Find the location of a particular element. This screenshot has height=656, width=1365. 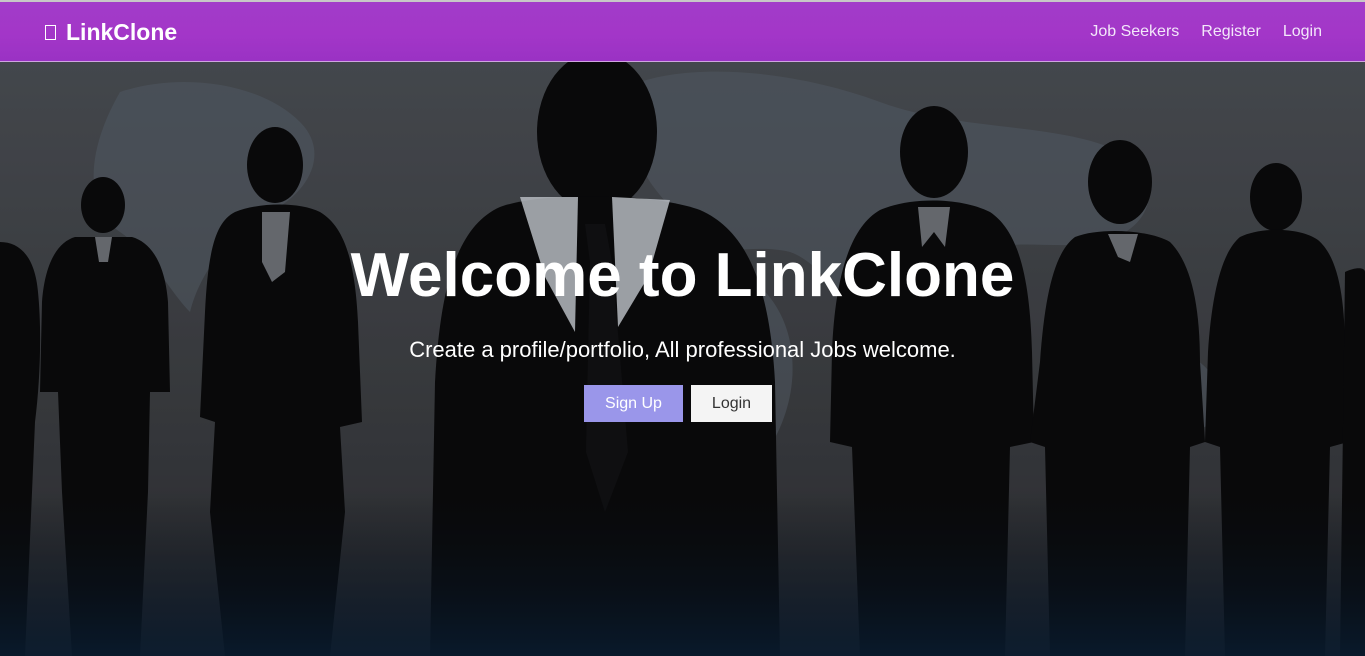

nav-link-register: Register is located at coordinates (1231, 32).